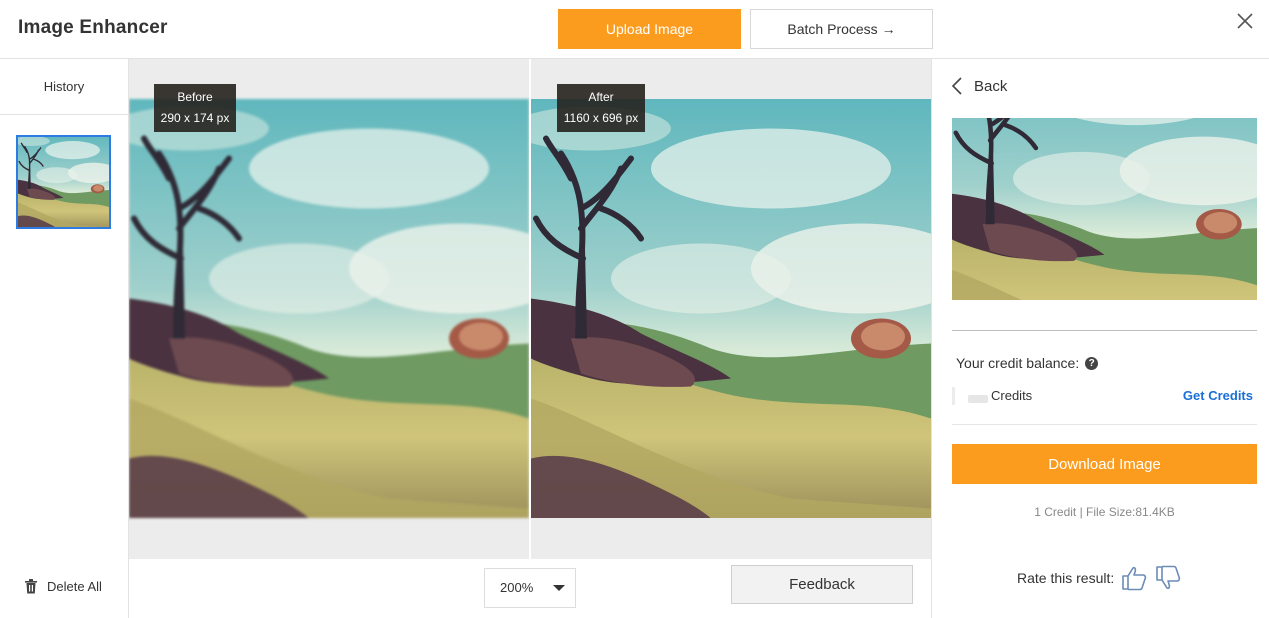 This screenshot has width=1269, height=618. I want to click on back-label: Back, so click(991, 86).